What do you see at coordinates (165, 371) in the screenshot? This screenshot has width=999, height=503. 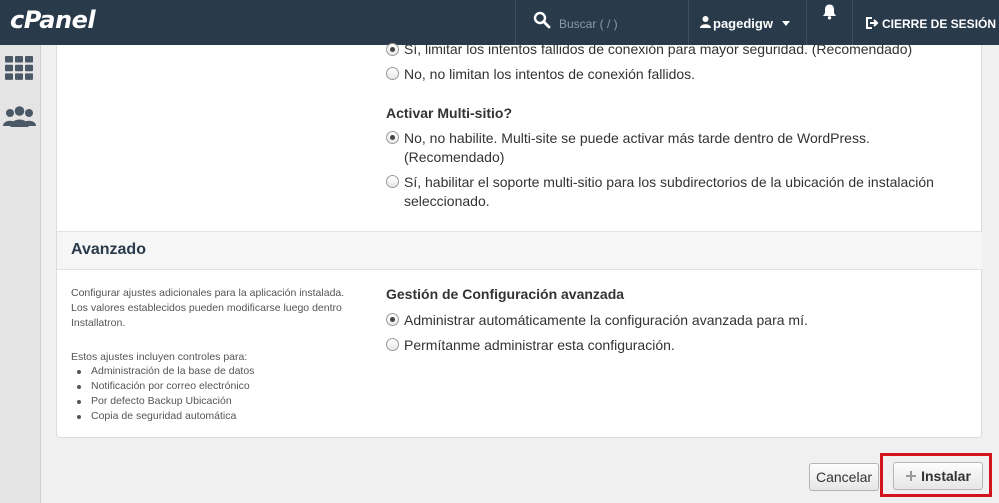 I see `list-item: Administración de la base de datos` at bounding box center [165, 371].